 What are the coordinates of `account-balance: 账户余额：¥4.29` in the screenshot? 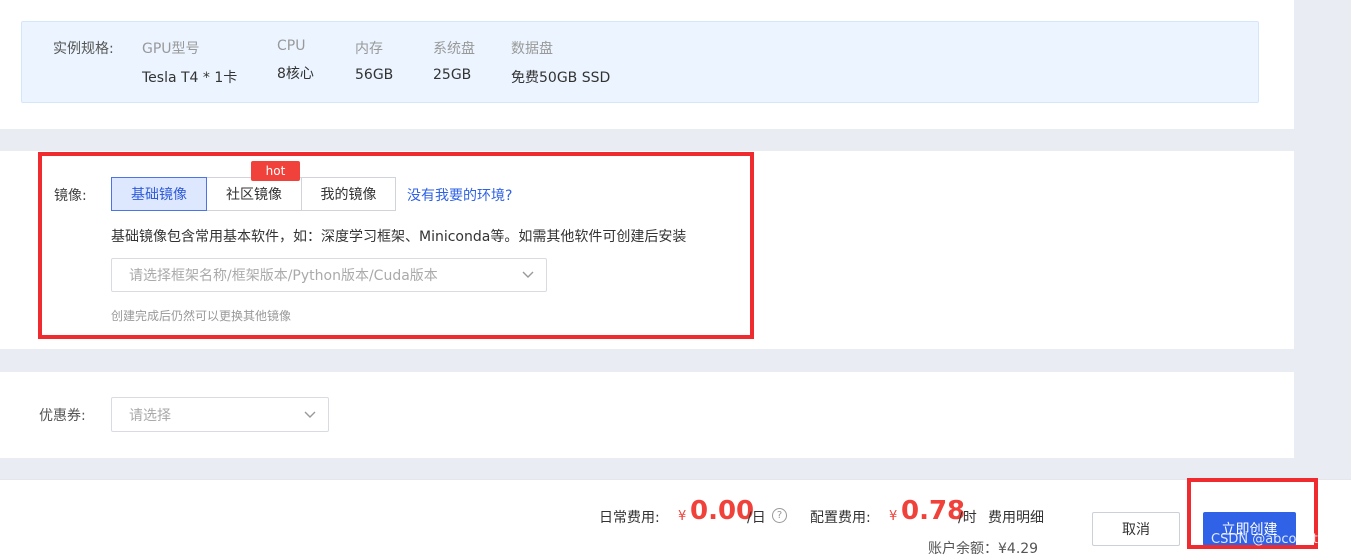 It's located at (983, 549).